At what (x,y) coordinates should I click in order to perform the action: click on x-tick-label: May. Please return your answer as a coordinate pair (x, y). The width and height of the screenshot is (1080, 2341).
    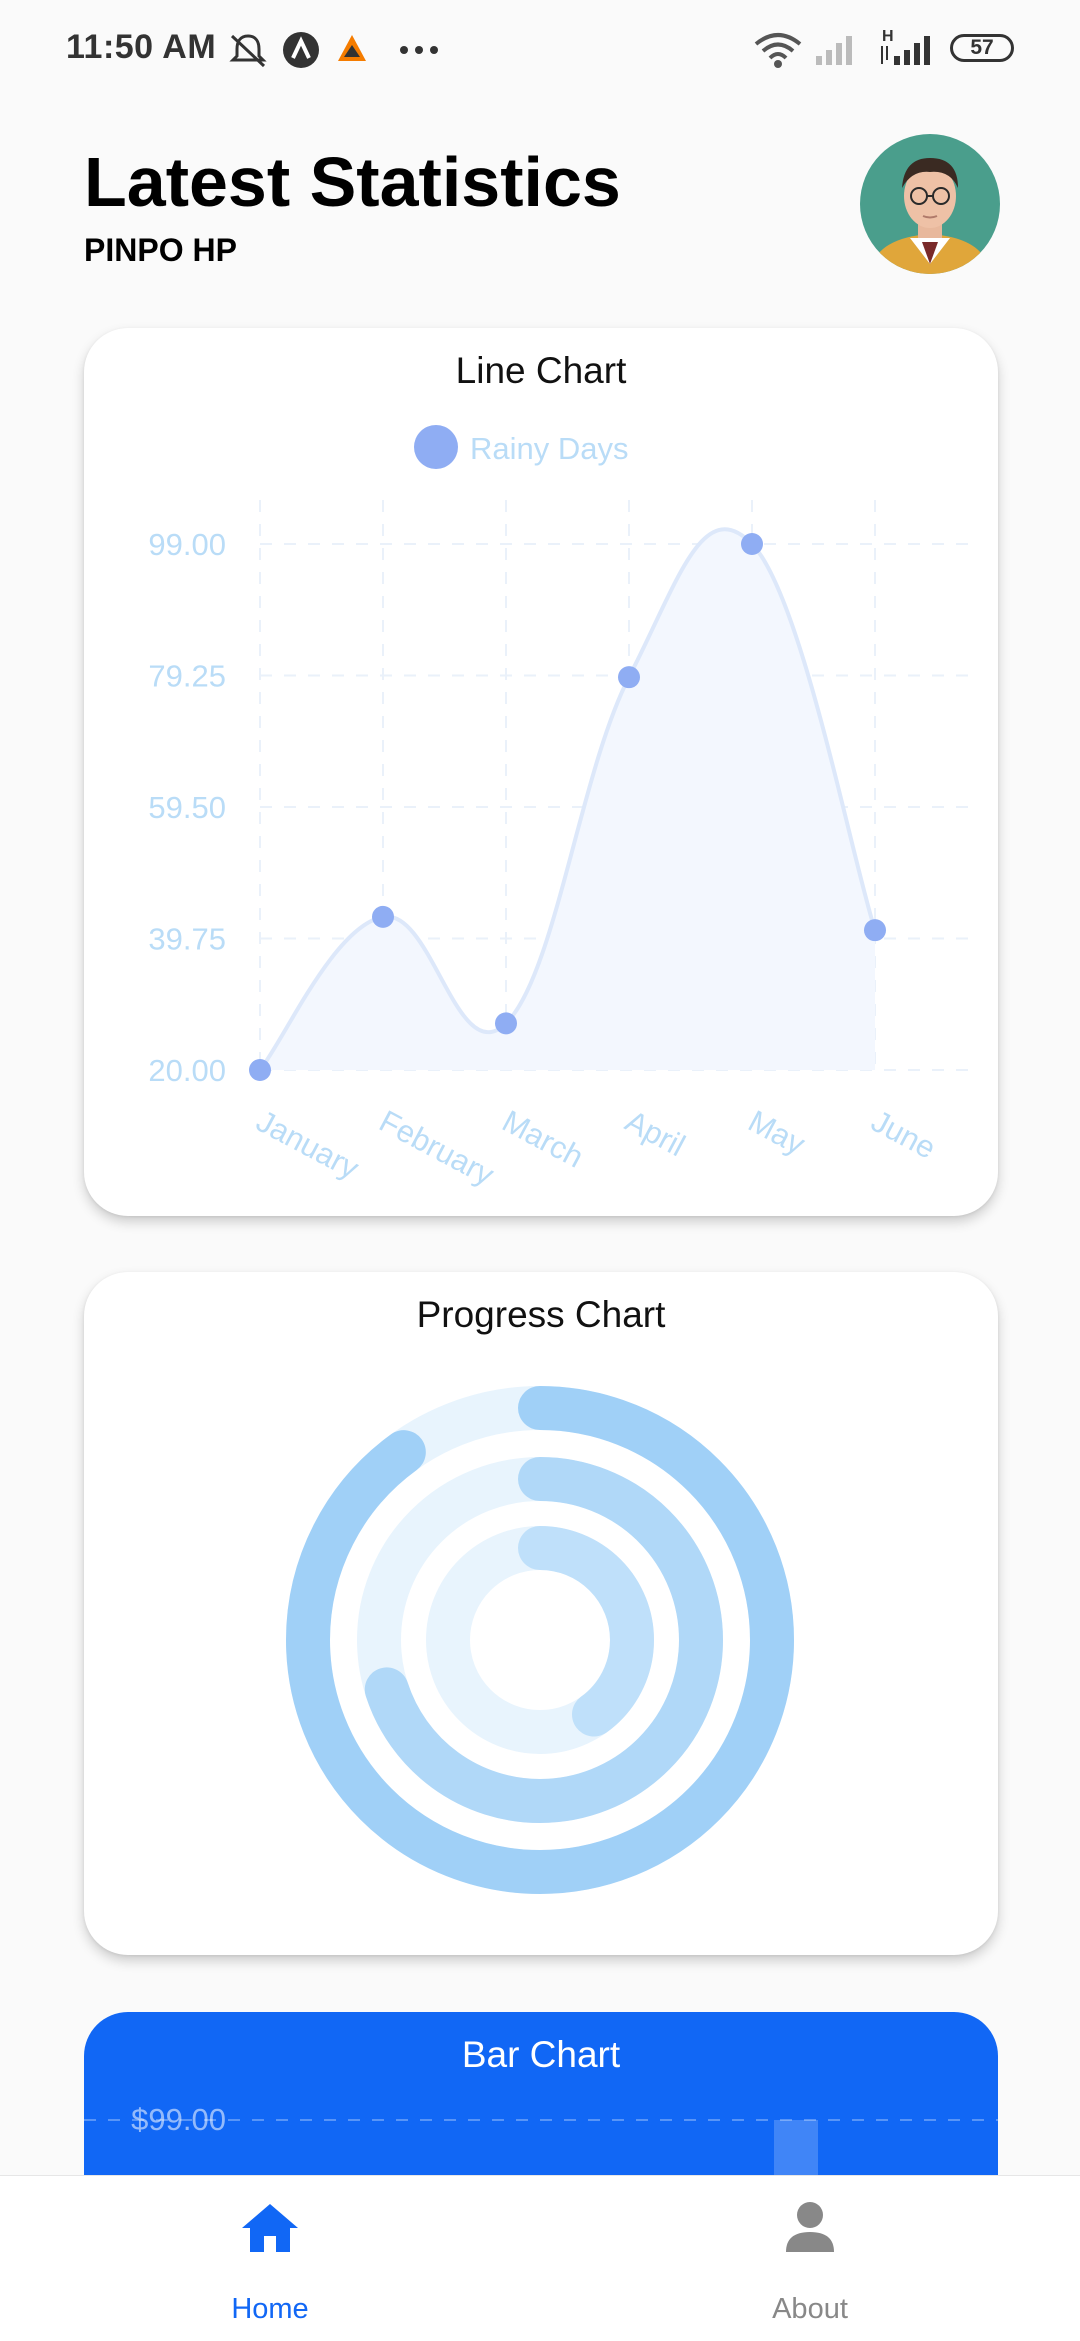
    Looking at the image, I should click on (777, 1132).